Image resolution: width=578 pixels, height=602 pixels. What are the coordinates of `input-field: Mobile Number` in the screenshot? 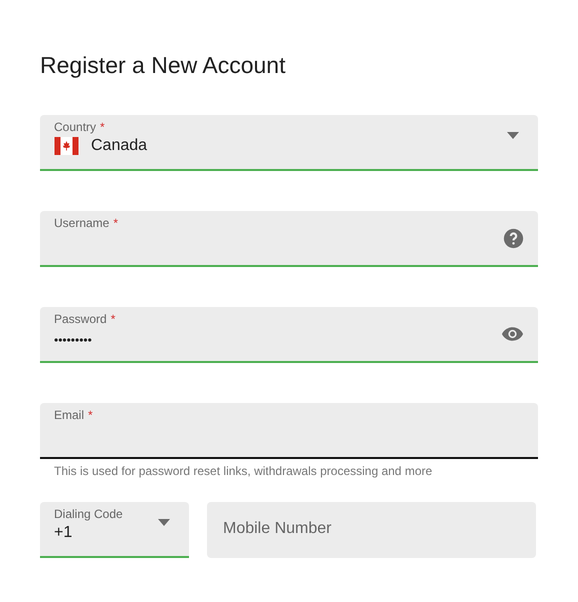 It's located at (371, 530).